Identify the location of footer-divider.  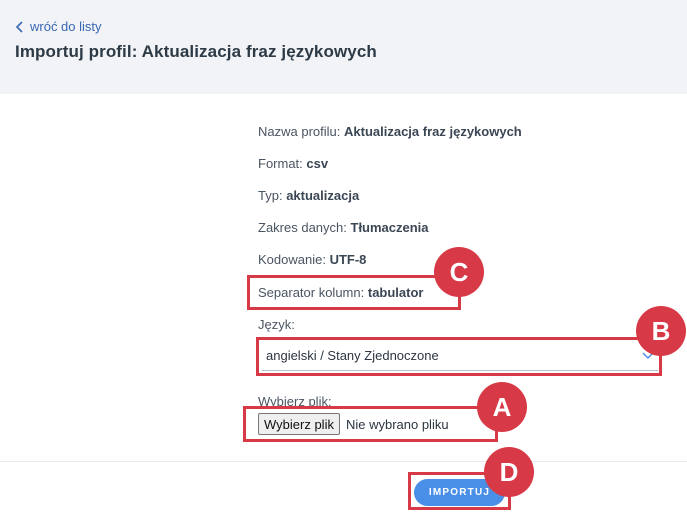
(343, 461).